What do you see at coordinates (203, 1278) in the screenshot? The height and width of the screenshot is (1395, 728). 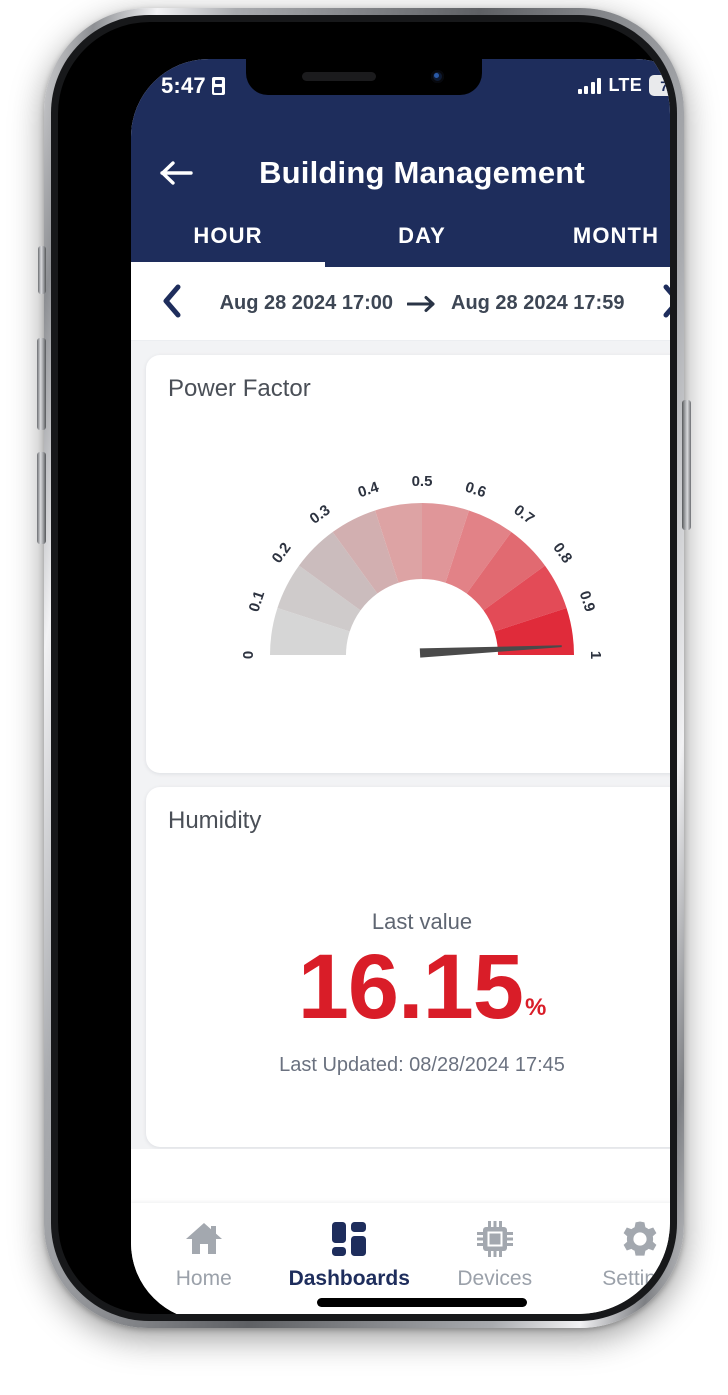 I see `nav-item-home-label: Home` at bounding box center [203, 1278].